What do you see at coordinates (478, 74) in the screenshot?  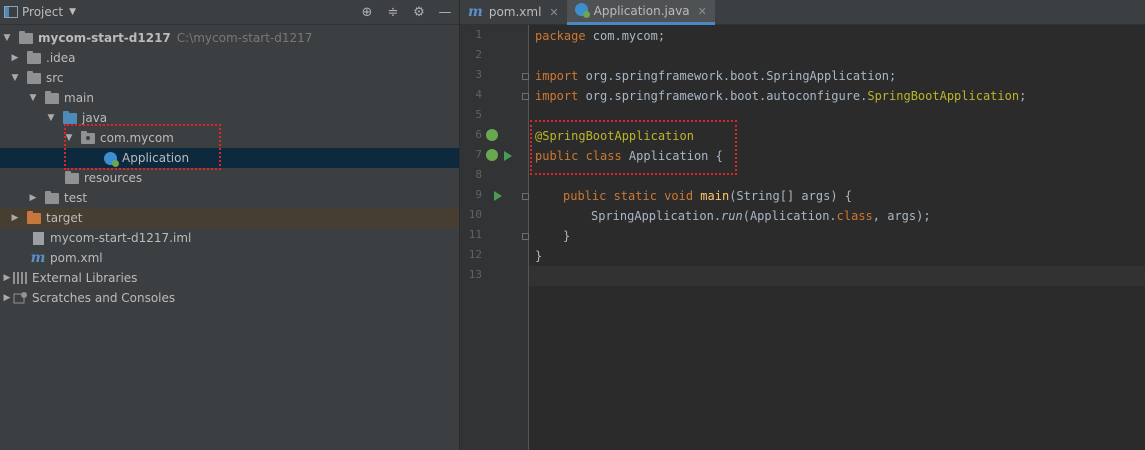 I see `line-number: 3` at bounding box center [478, 74].